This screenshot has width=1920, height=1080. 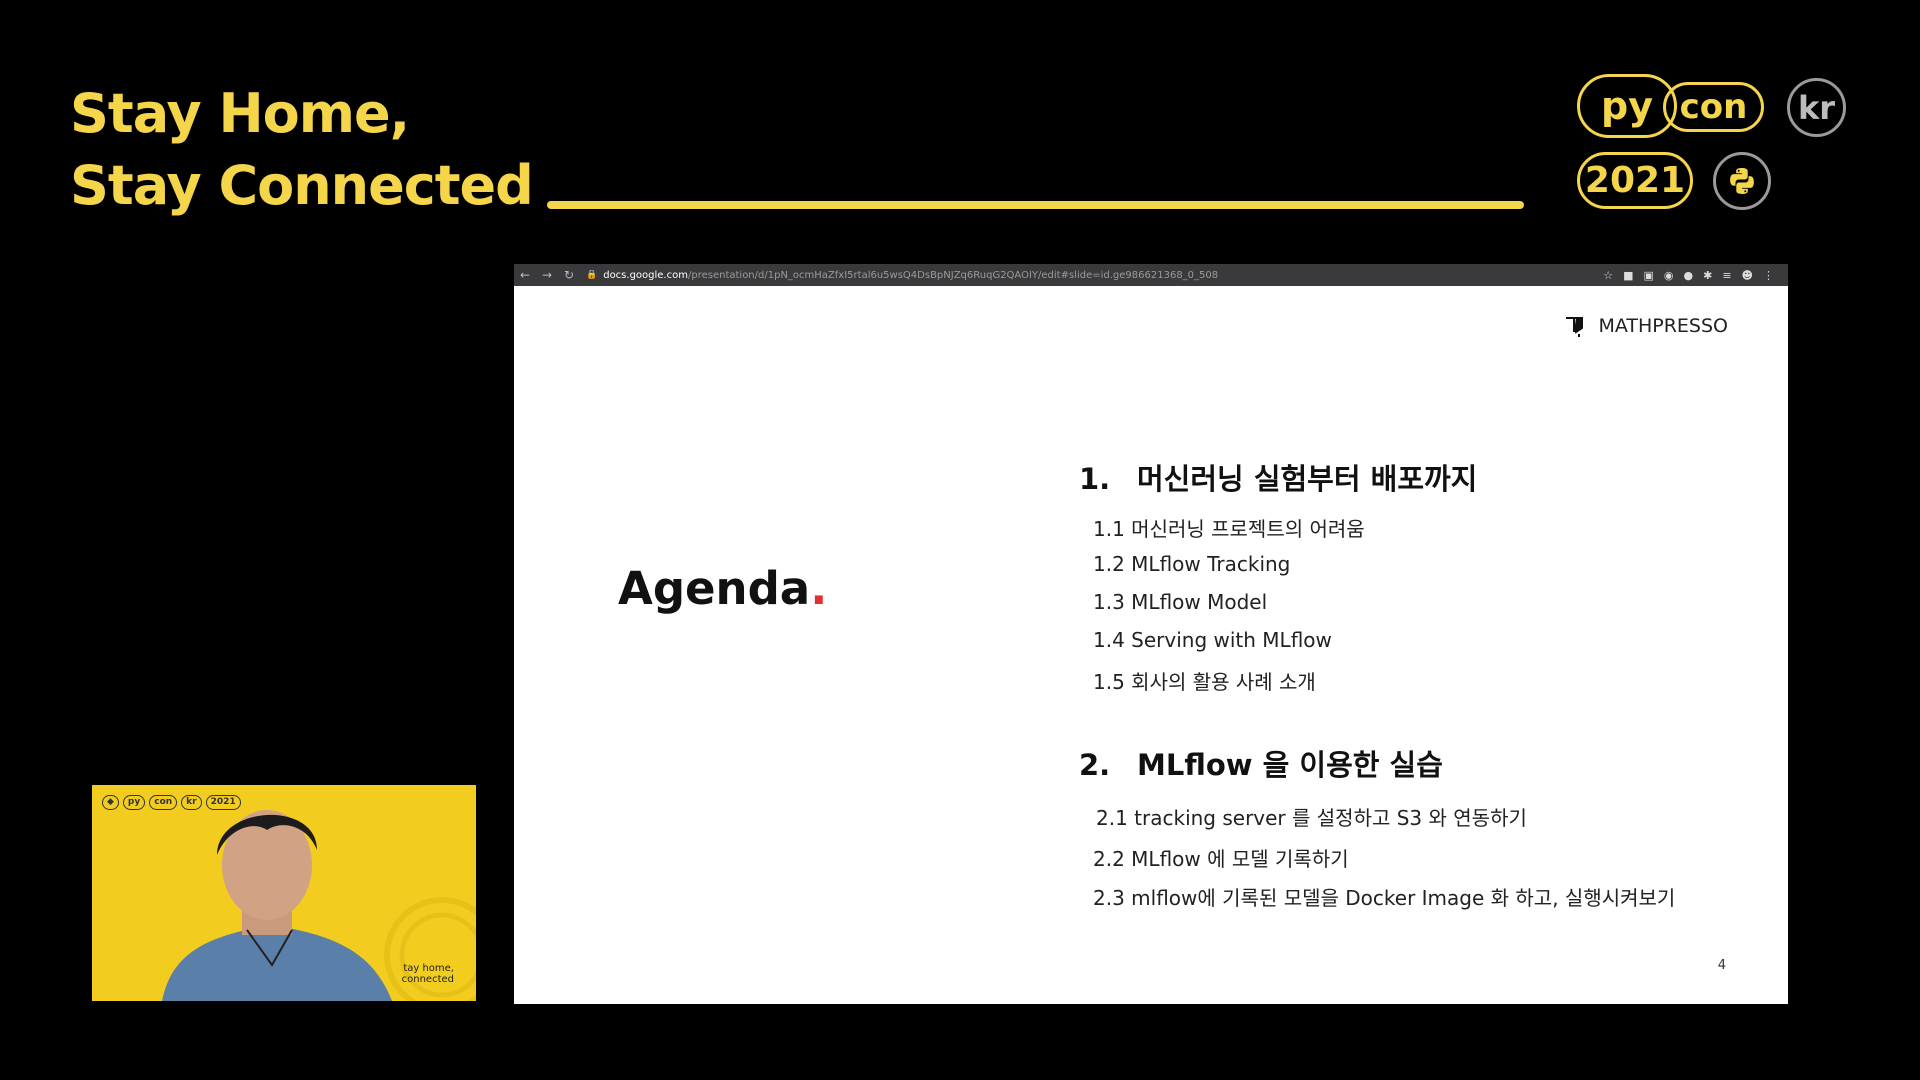 I want to click on pycon-py-badge: py, so click(x=1627, y=106).